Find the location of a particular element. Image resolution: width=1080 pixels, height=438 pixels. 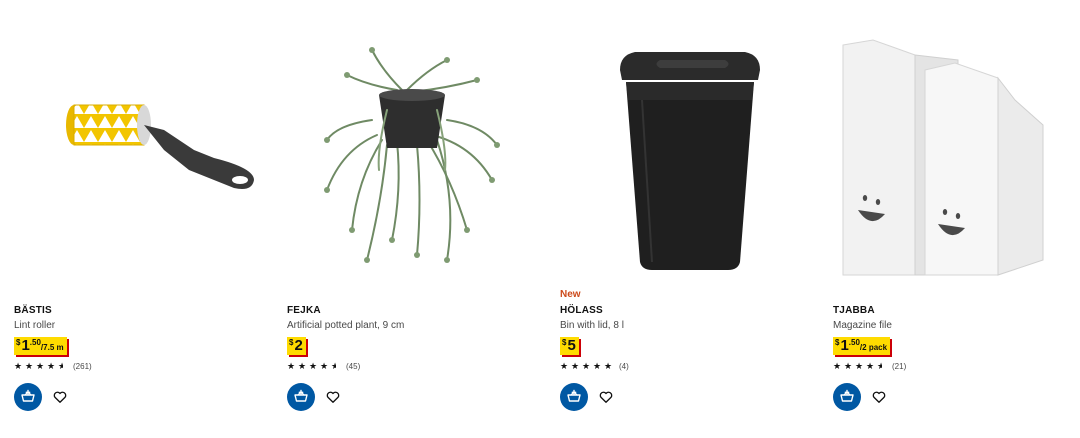

product-image-lint-roller is located at coordinates (139, 155).